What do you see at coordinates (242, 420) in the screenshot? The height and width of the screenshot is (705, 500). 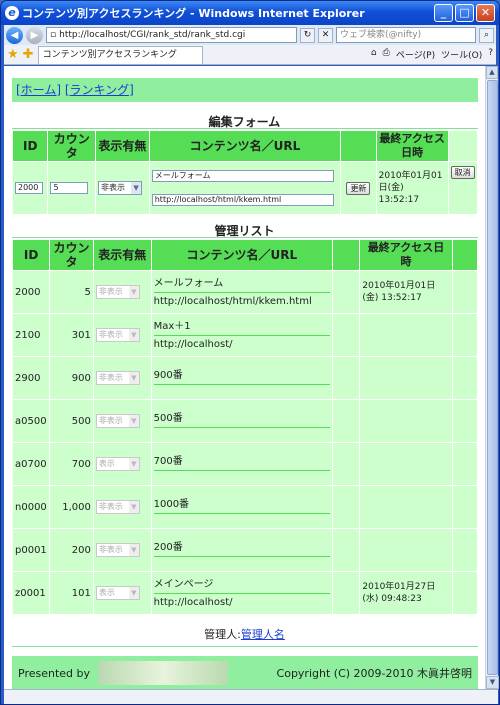 I see `row-name: 500番` at bounding box center [242, 420].